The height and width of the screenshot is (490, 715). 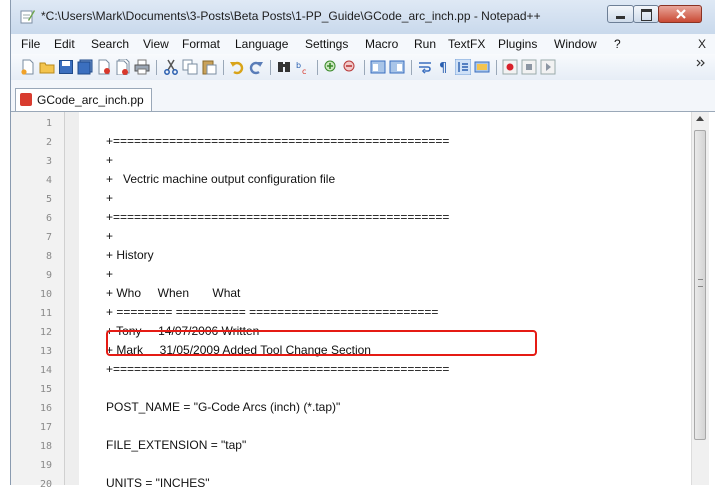 I want to click on save-icon, so click(x=66, y=67).